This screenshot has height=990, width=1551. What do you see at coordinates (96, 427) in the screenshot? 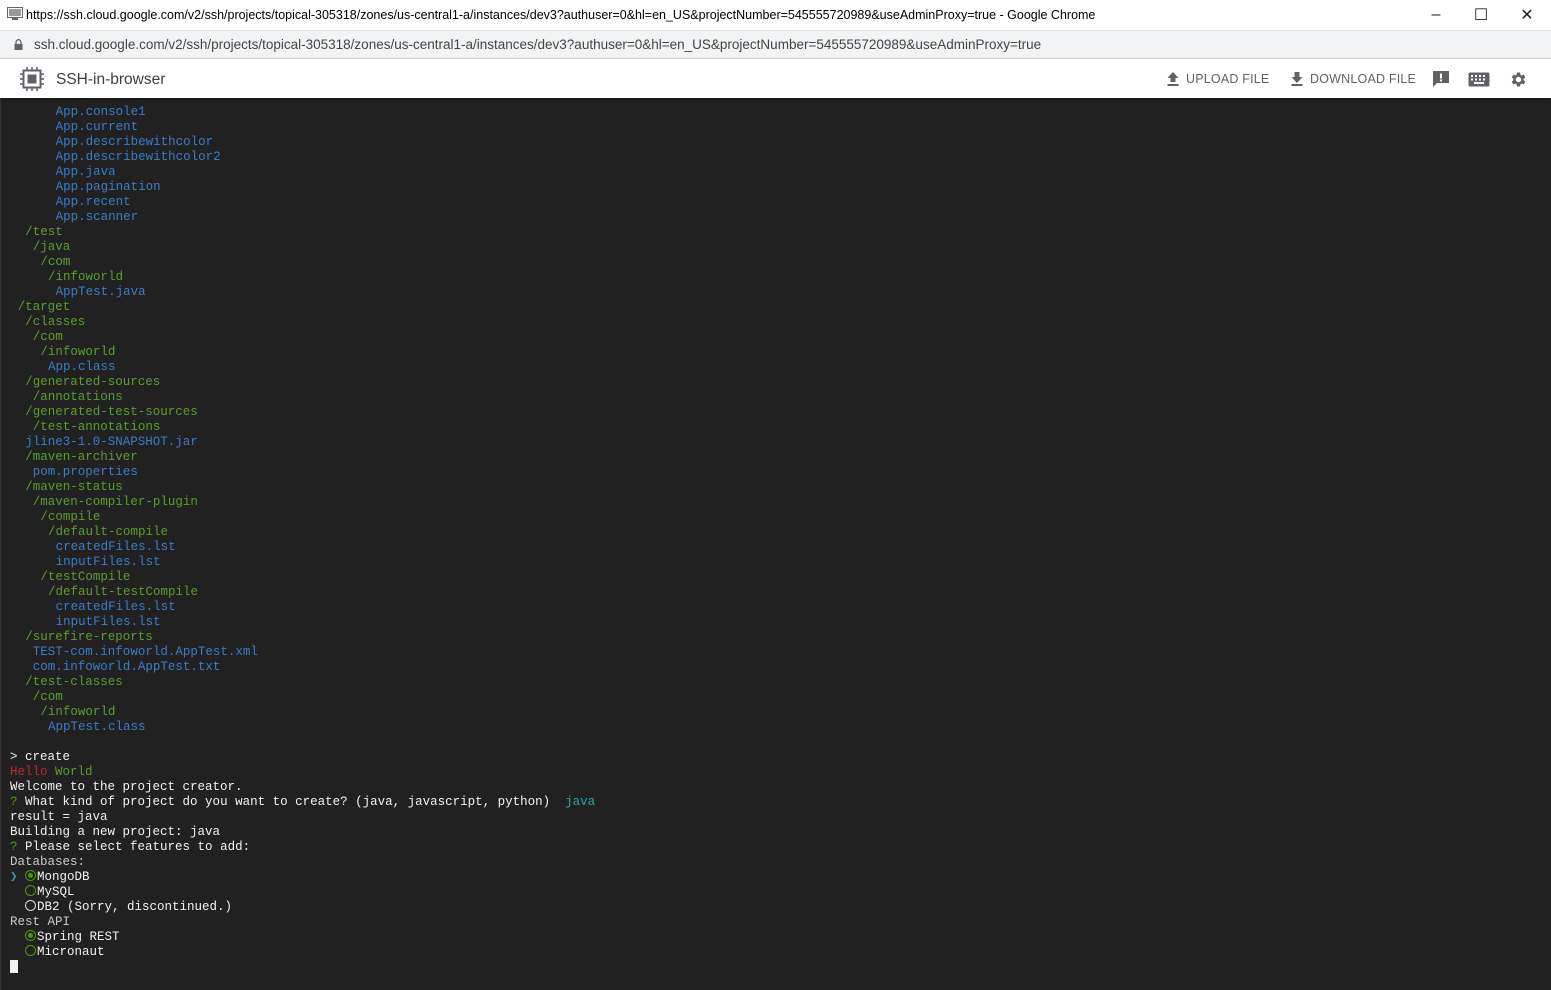
I see `tree-directory: /test-annotations` at bounding box center [96, 427].